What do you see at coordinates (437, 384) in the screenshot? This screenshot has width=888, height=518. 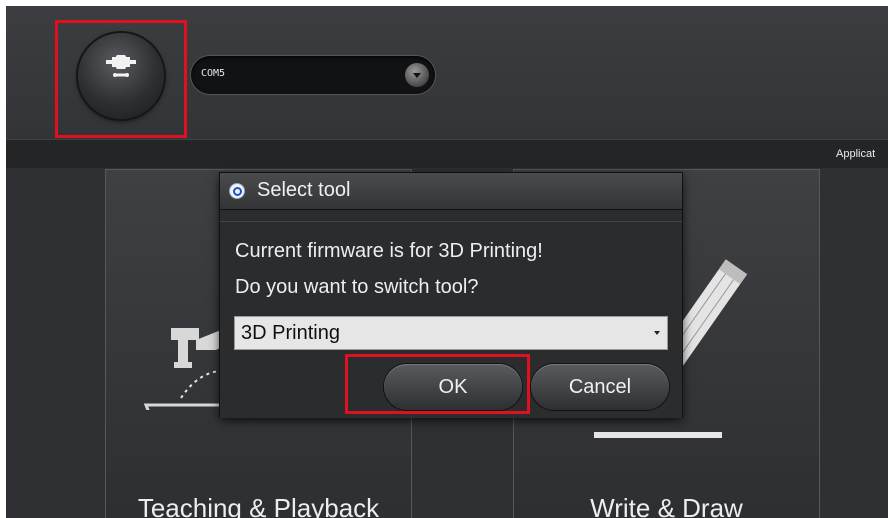 I see `ok-button-highlight` at bounding box center [437, 384].